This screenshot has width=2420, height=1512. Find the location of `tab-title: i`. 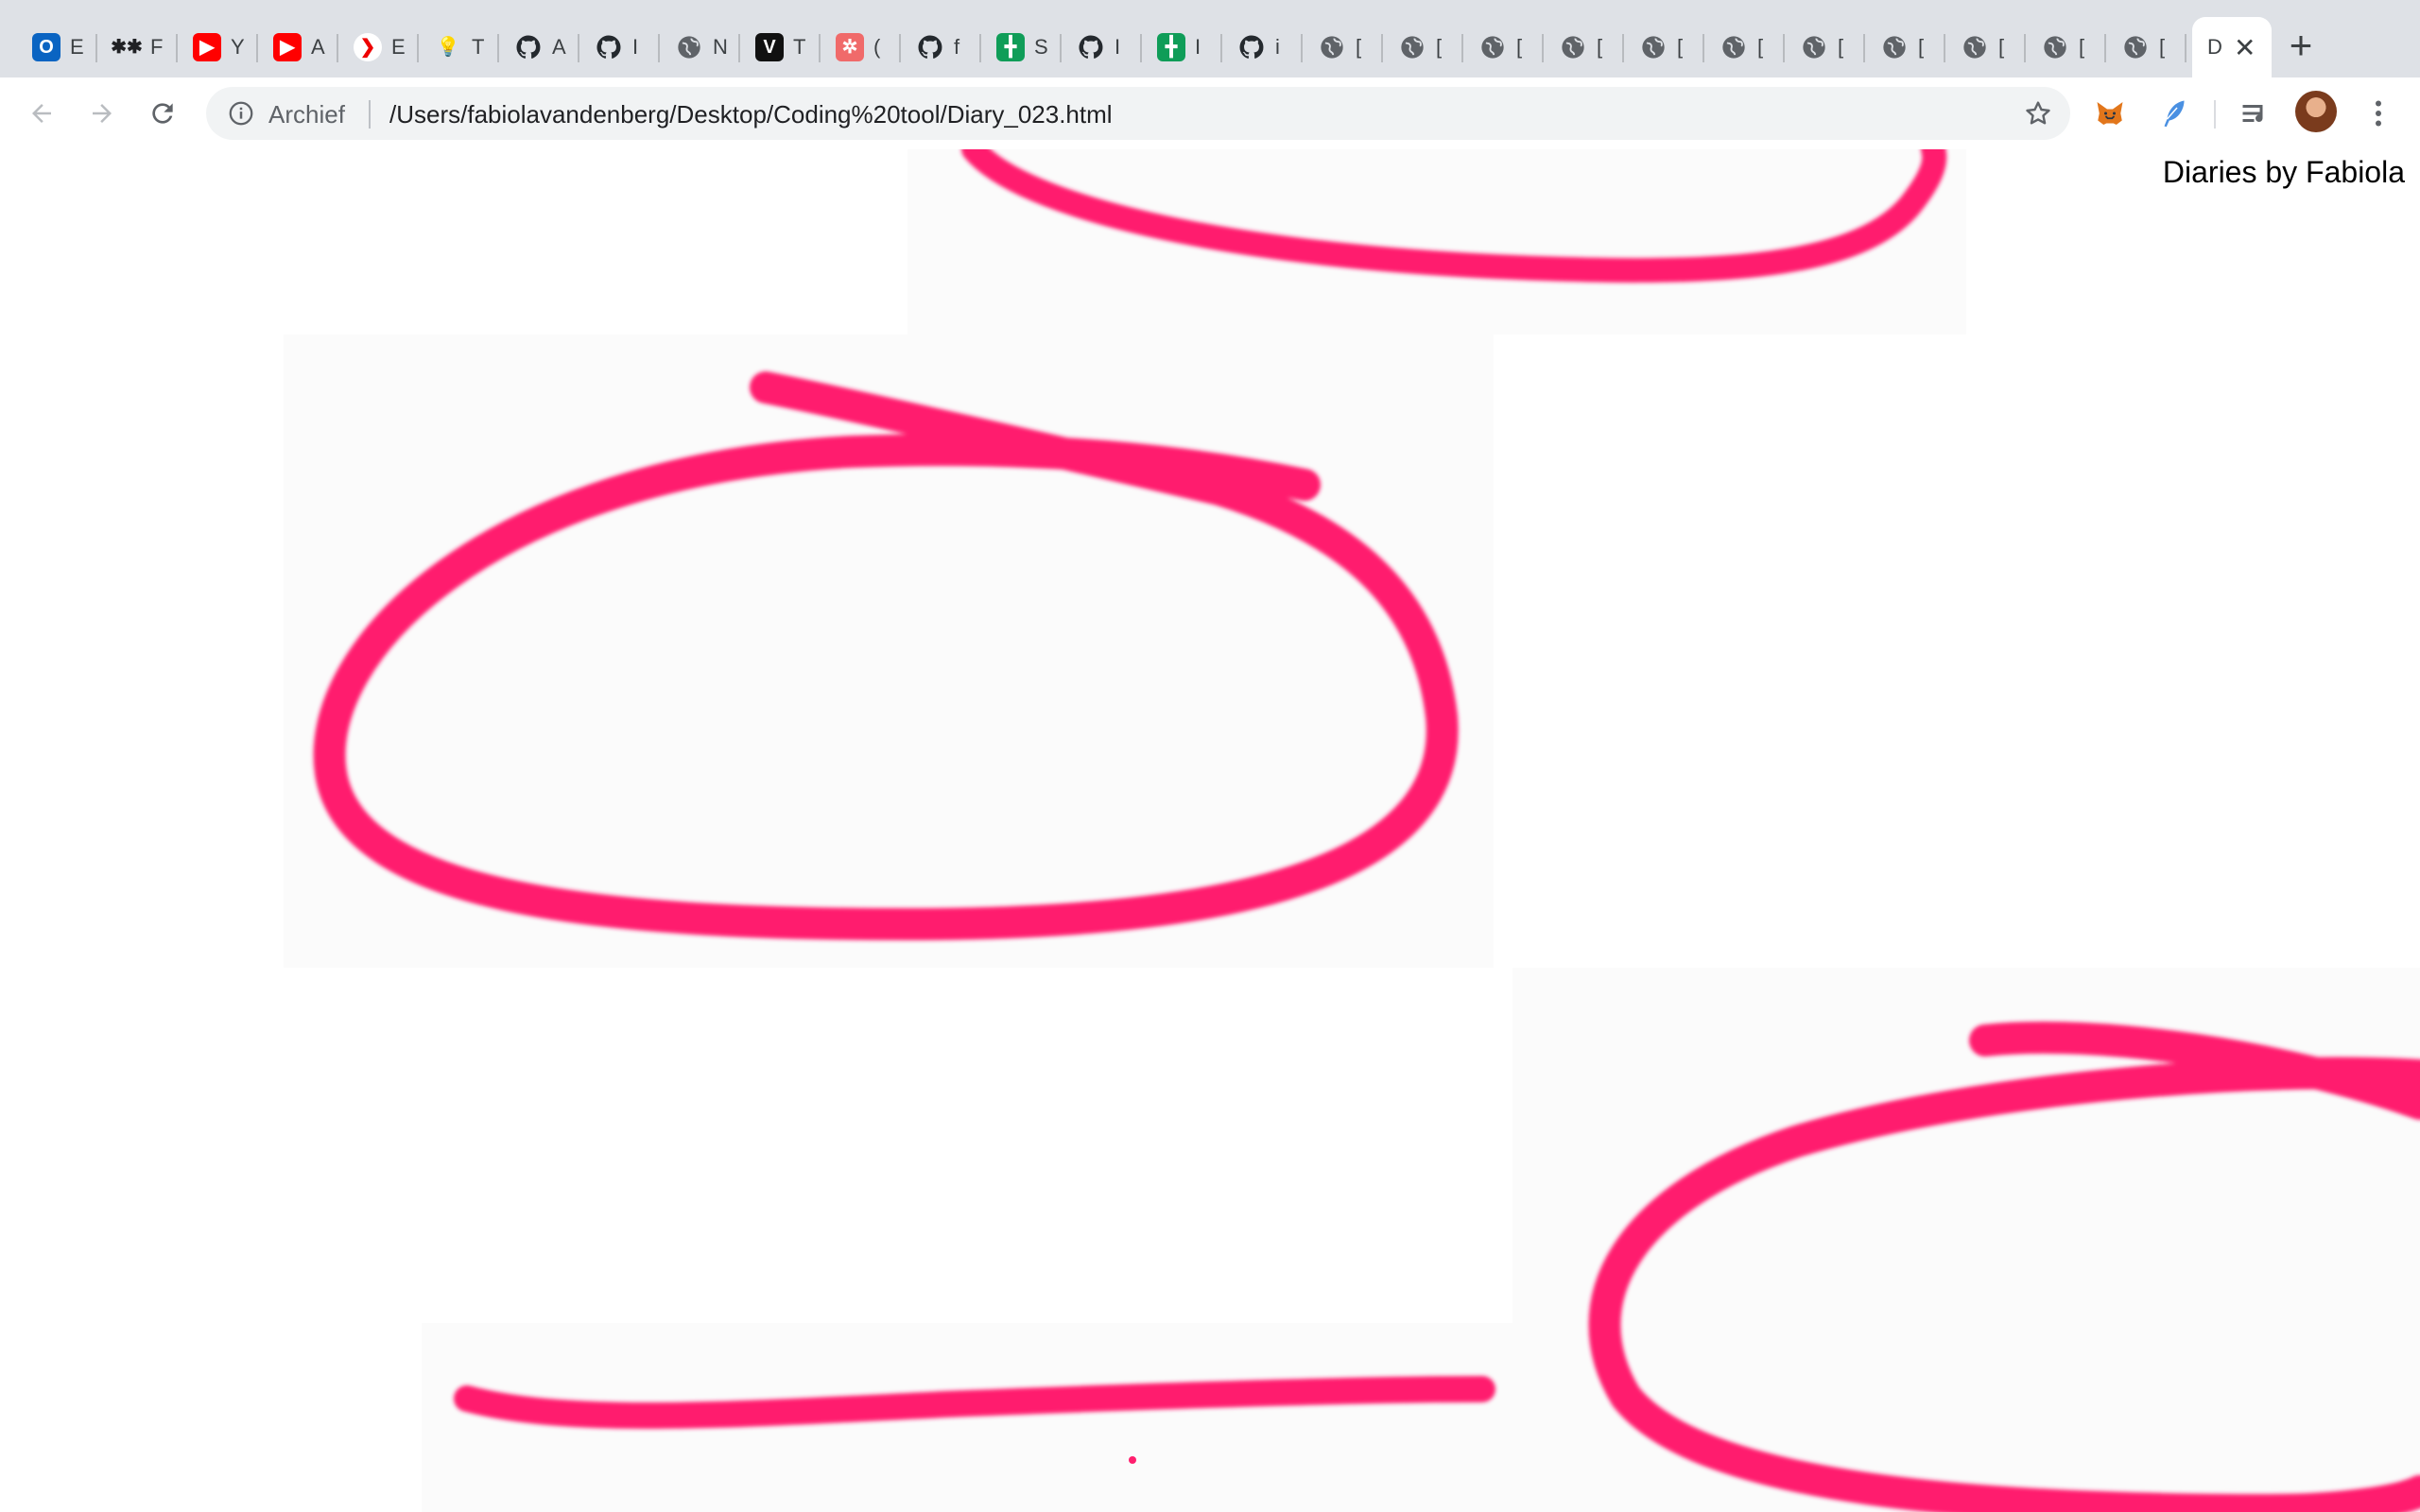

tab-title: i is located at coordinates (1277, 47).